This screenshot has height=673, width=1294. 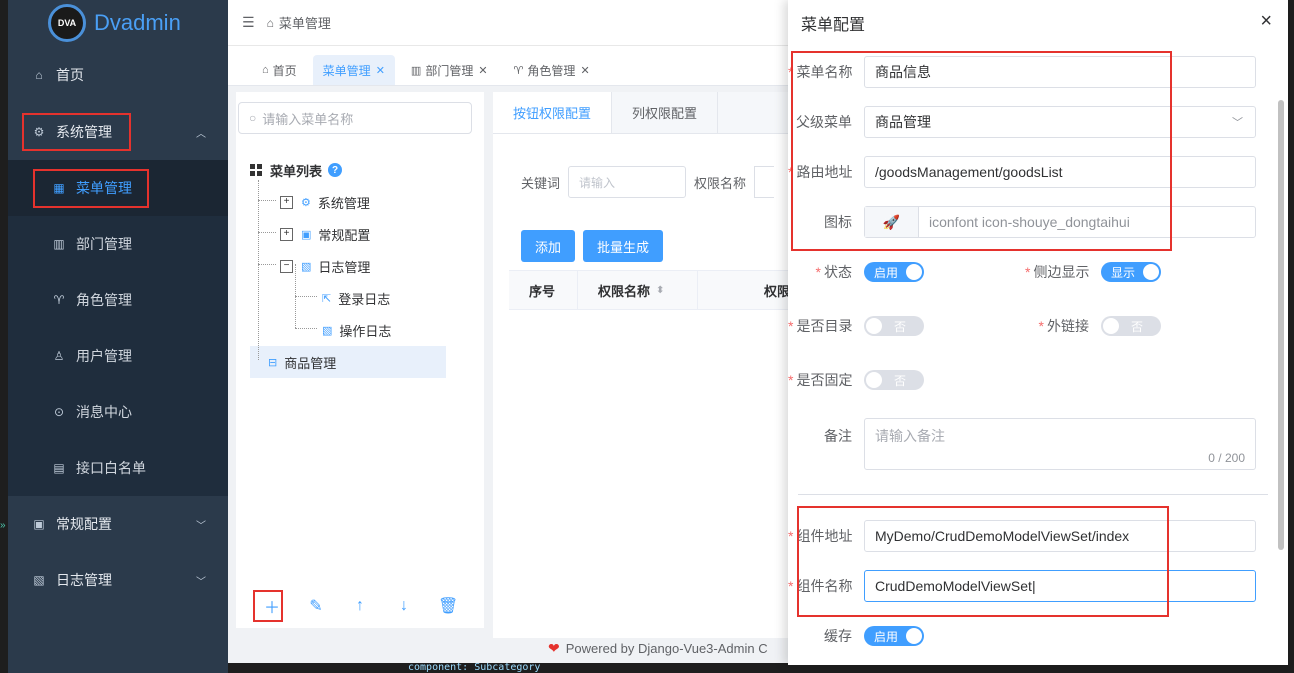 I want to click on row-remark: 备注 请输入备注 0 / 200, so click(x=1022, y=444).